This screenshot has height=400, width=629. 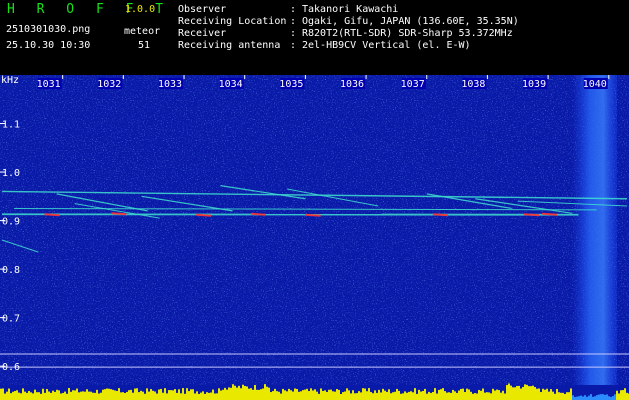 What do you see at coordinates (386, 45) in the screenshot?
I see `antenna-value: 2el-HB9CV Vertical (el. E-W)` at bounding box center [386, 45].